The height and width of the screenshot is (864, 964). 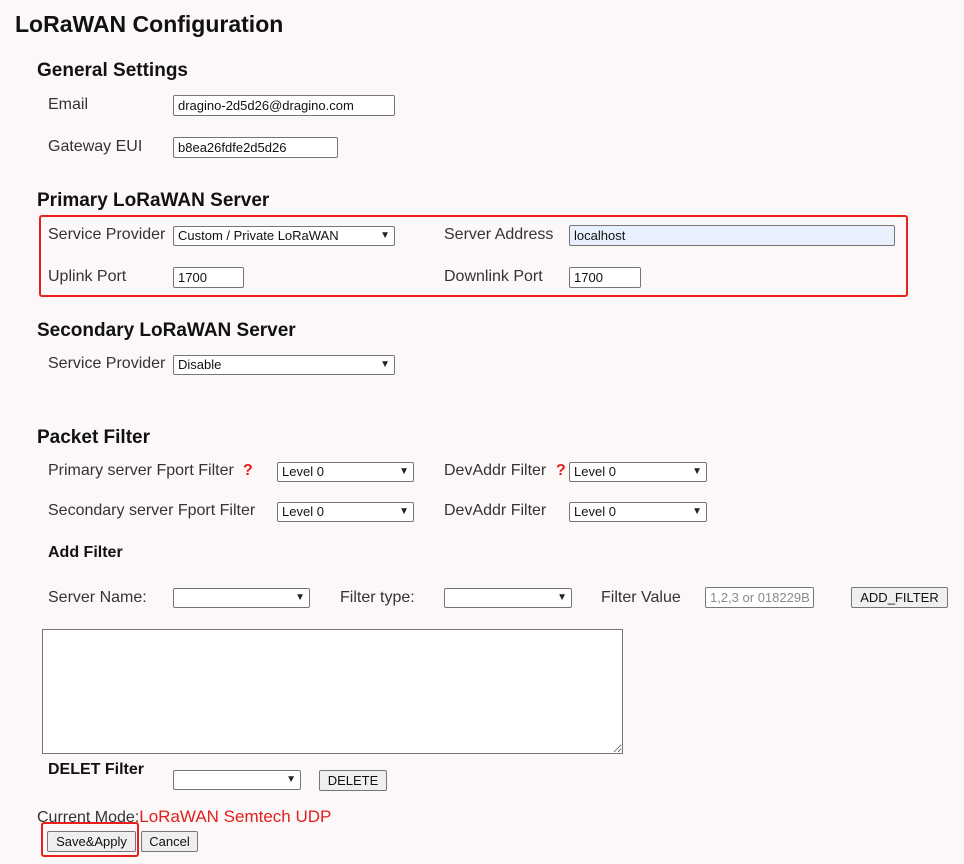 I want to click on secondary-fport-filter-label: Secondary server Fport Filter, so click(x=152, y=510).